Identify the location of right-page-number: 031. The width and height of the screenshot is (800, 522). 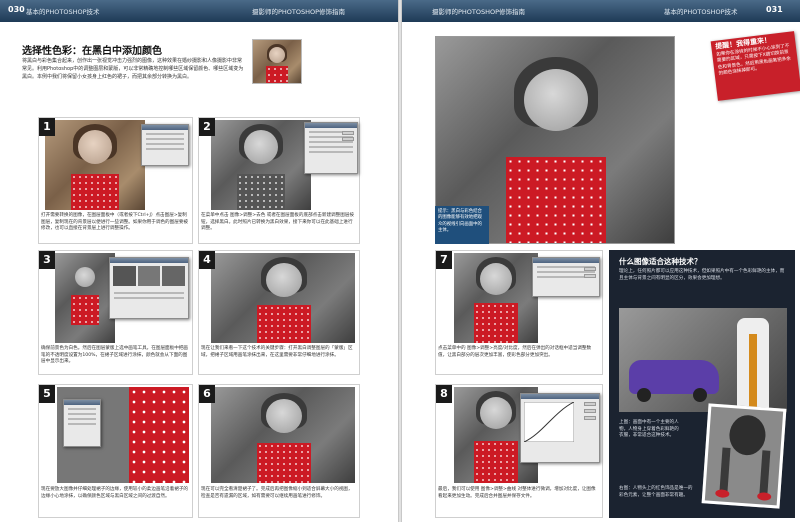
(774, 9).